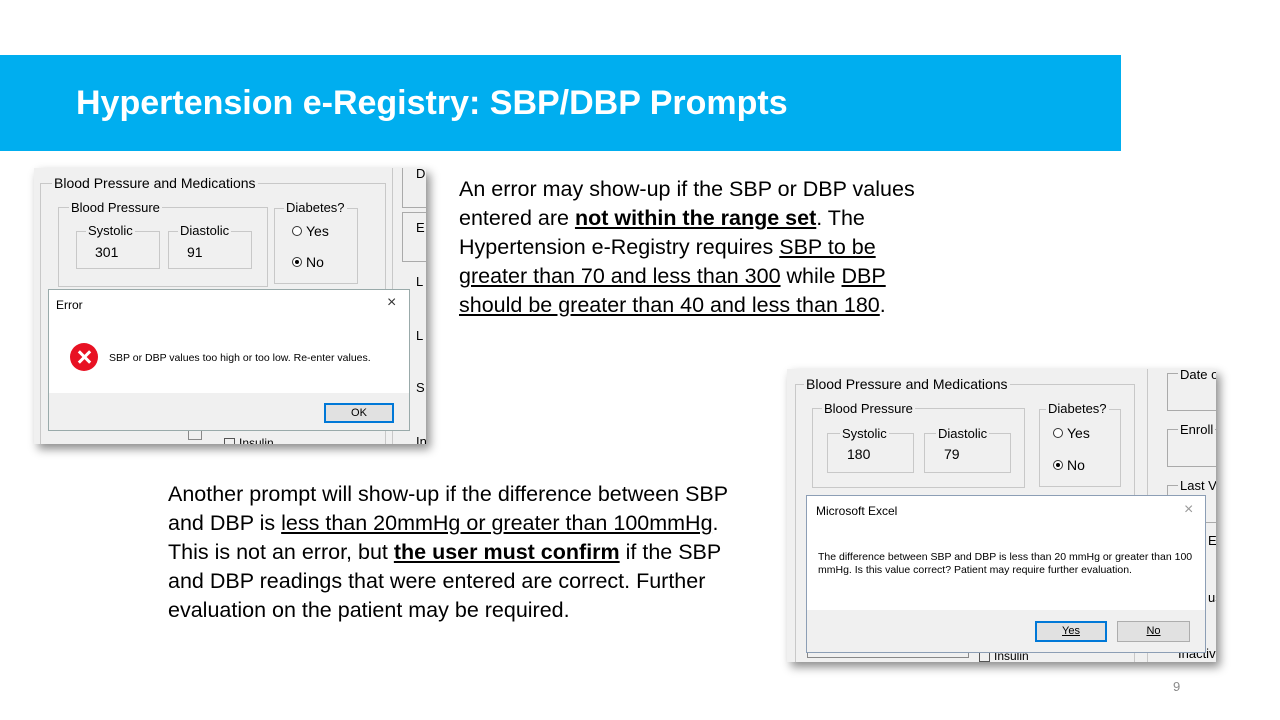  Describe the element at coordinates (882, 305) in the screenshot. I see `para1-text-4: .` at that location.